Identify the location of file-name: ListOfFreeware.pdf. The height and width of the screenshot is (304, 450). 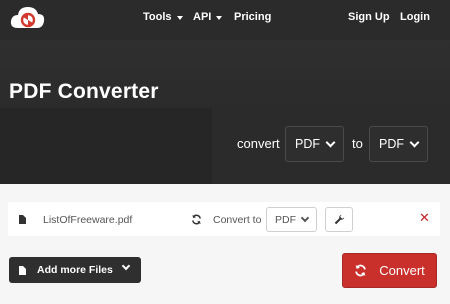
(88, 220).